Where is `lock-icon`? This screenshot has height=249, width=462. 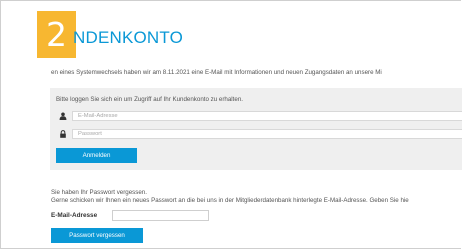 lock-icon is located at coordinates (62, 134).